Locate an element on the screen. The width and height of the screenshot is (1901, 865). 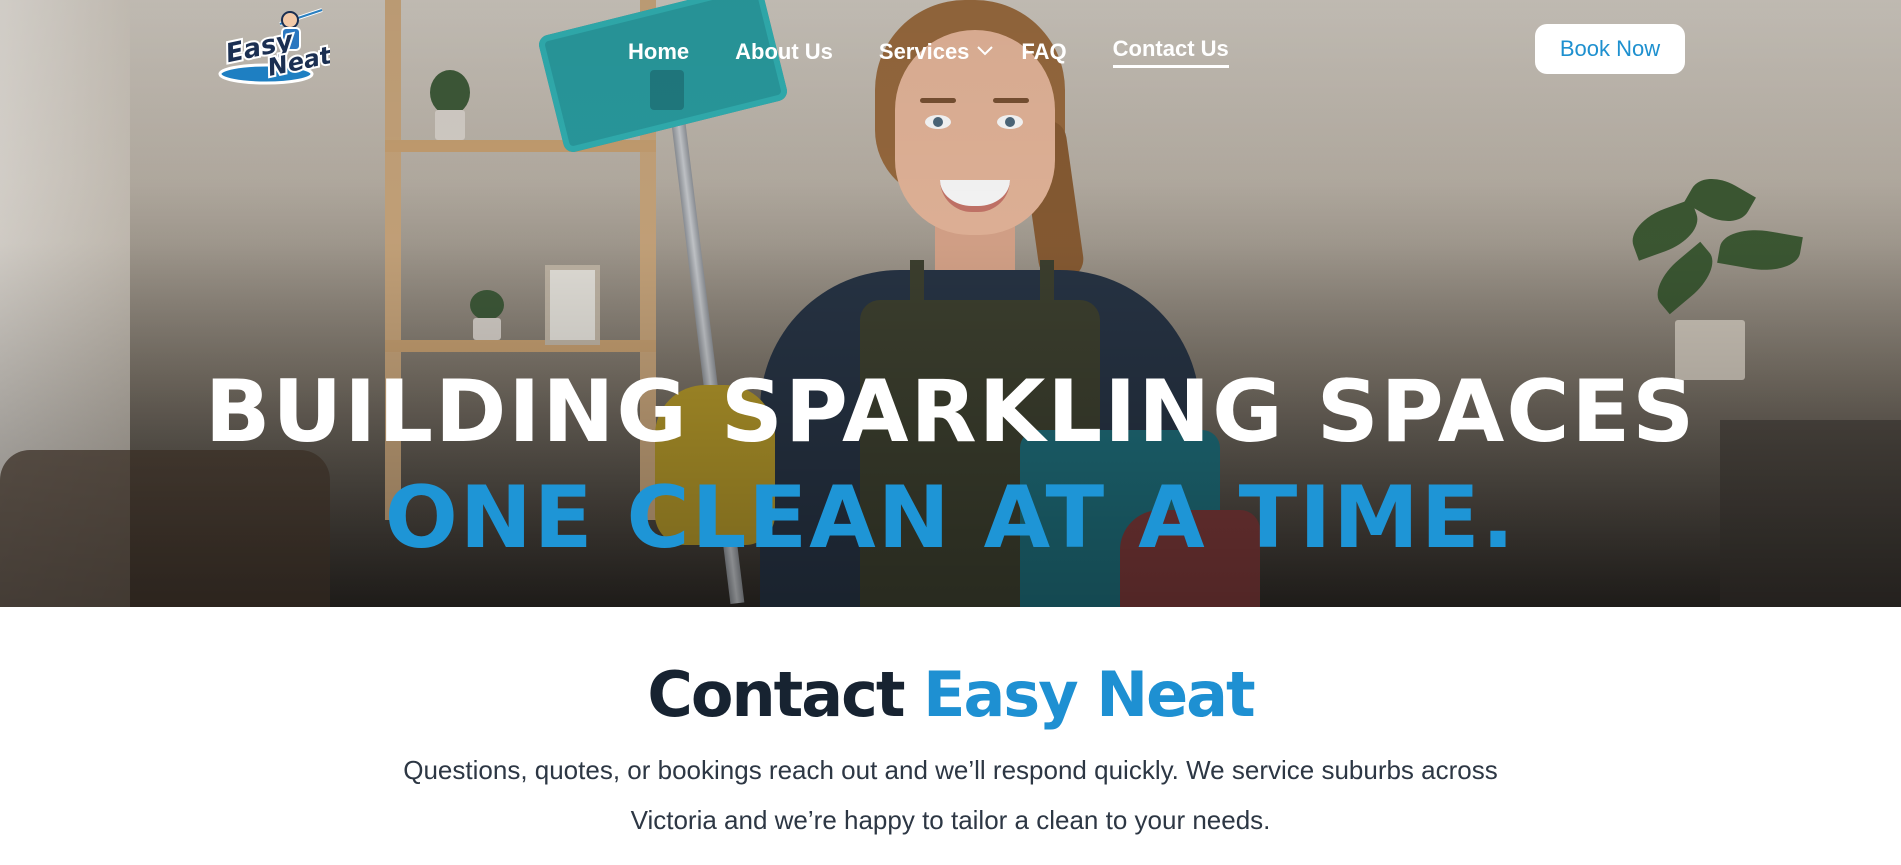
contact-title-part-1: Contact is located at coordinates (776, 694).